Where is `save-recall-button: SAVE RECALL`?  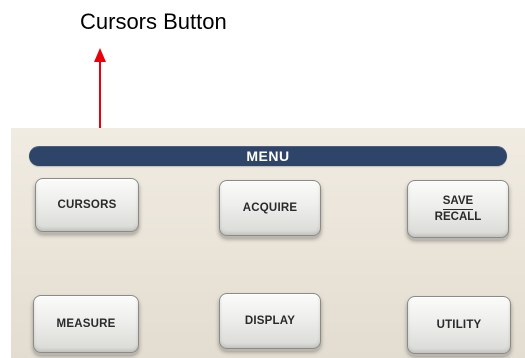
save-recall-button: SAVE RECALL is located at coordinates (458, 209).